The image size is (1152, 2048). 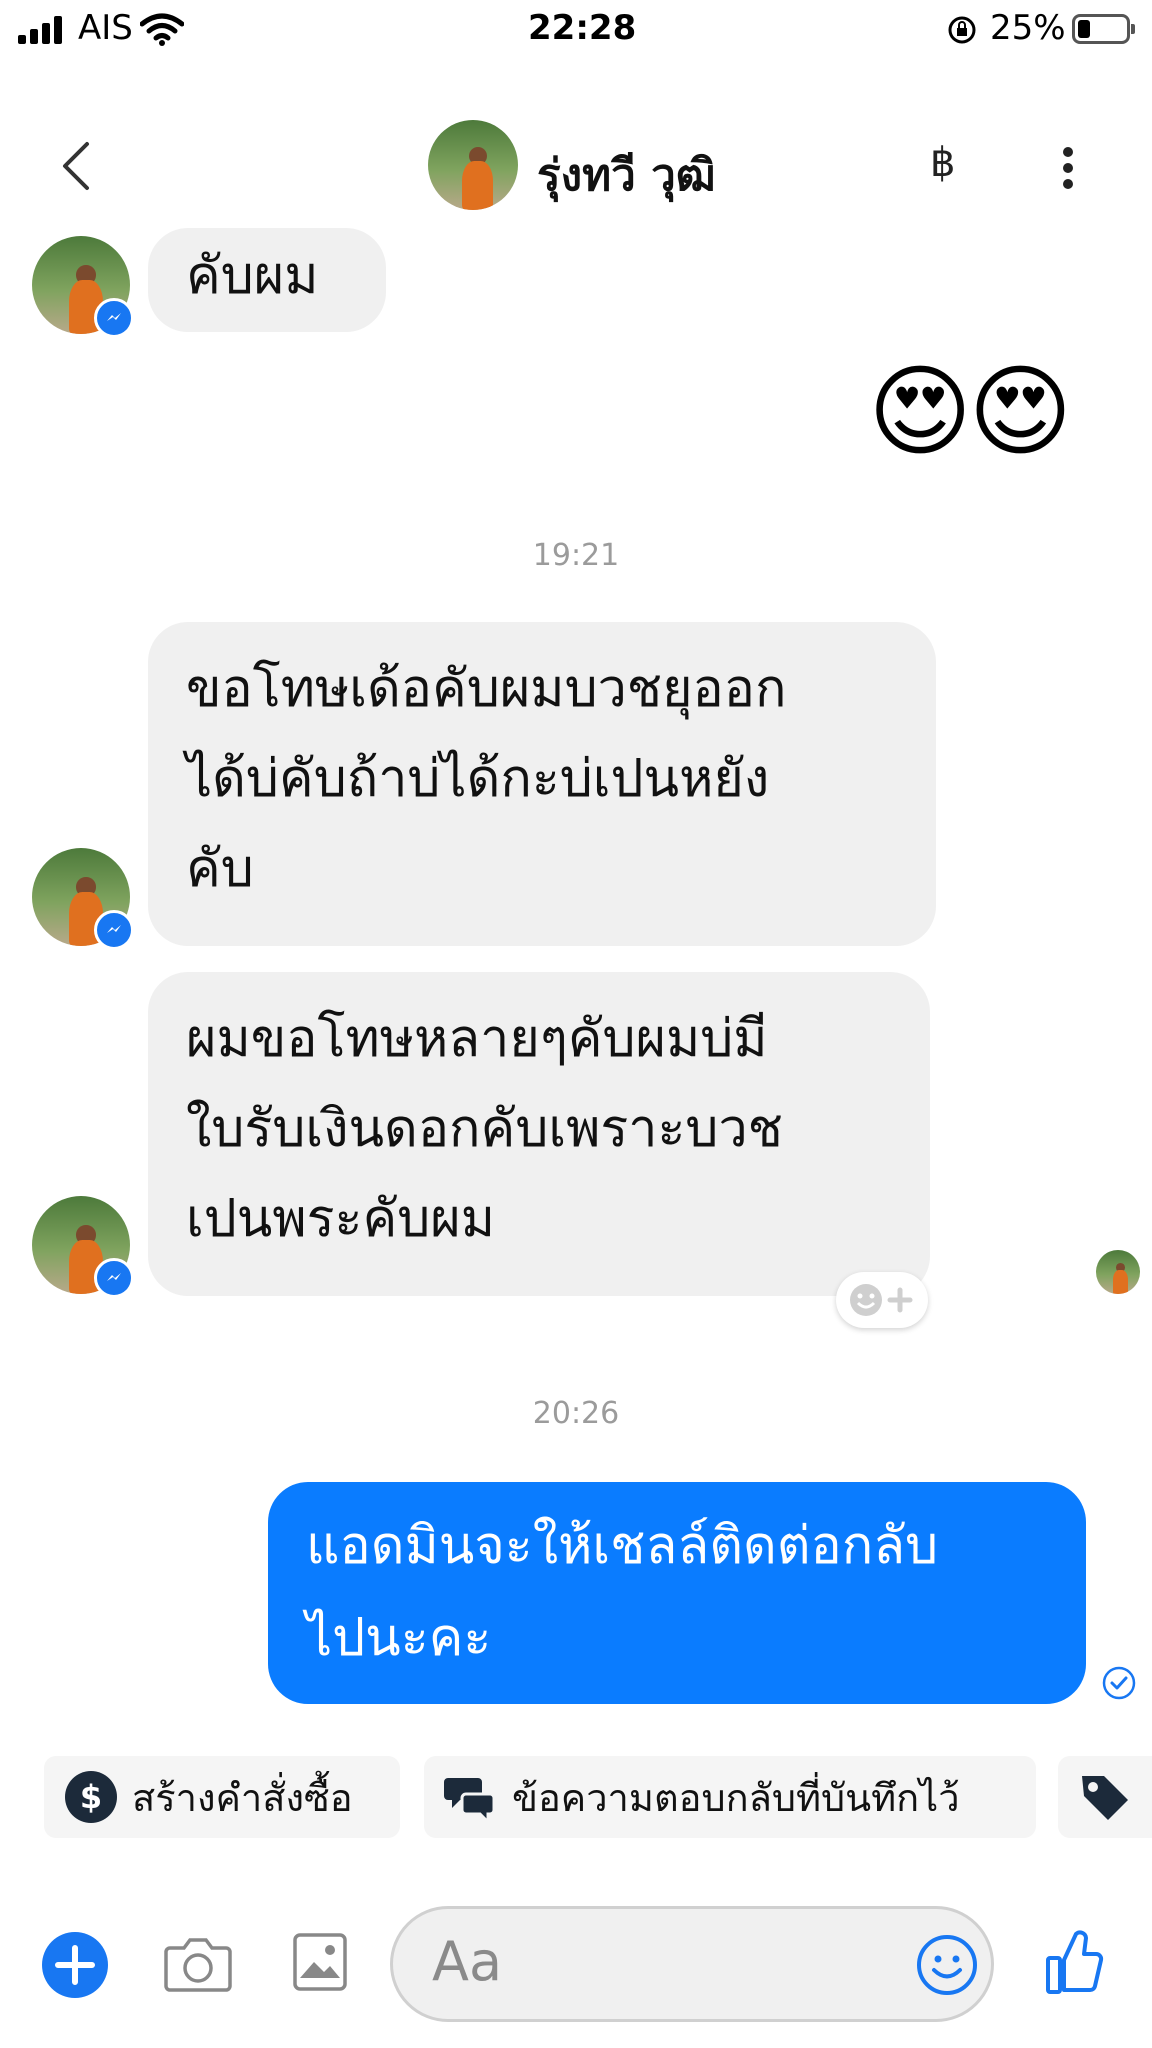 I want to click on camera-icon, so click(x=198, y=1964).